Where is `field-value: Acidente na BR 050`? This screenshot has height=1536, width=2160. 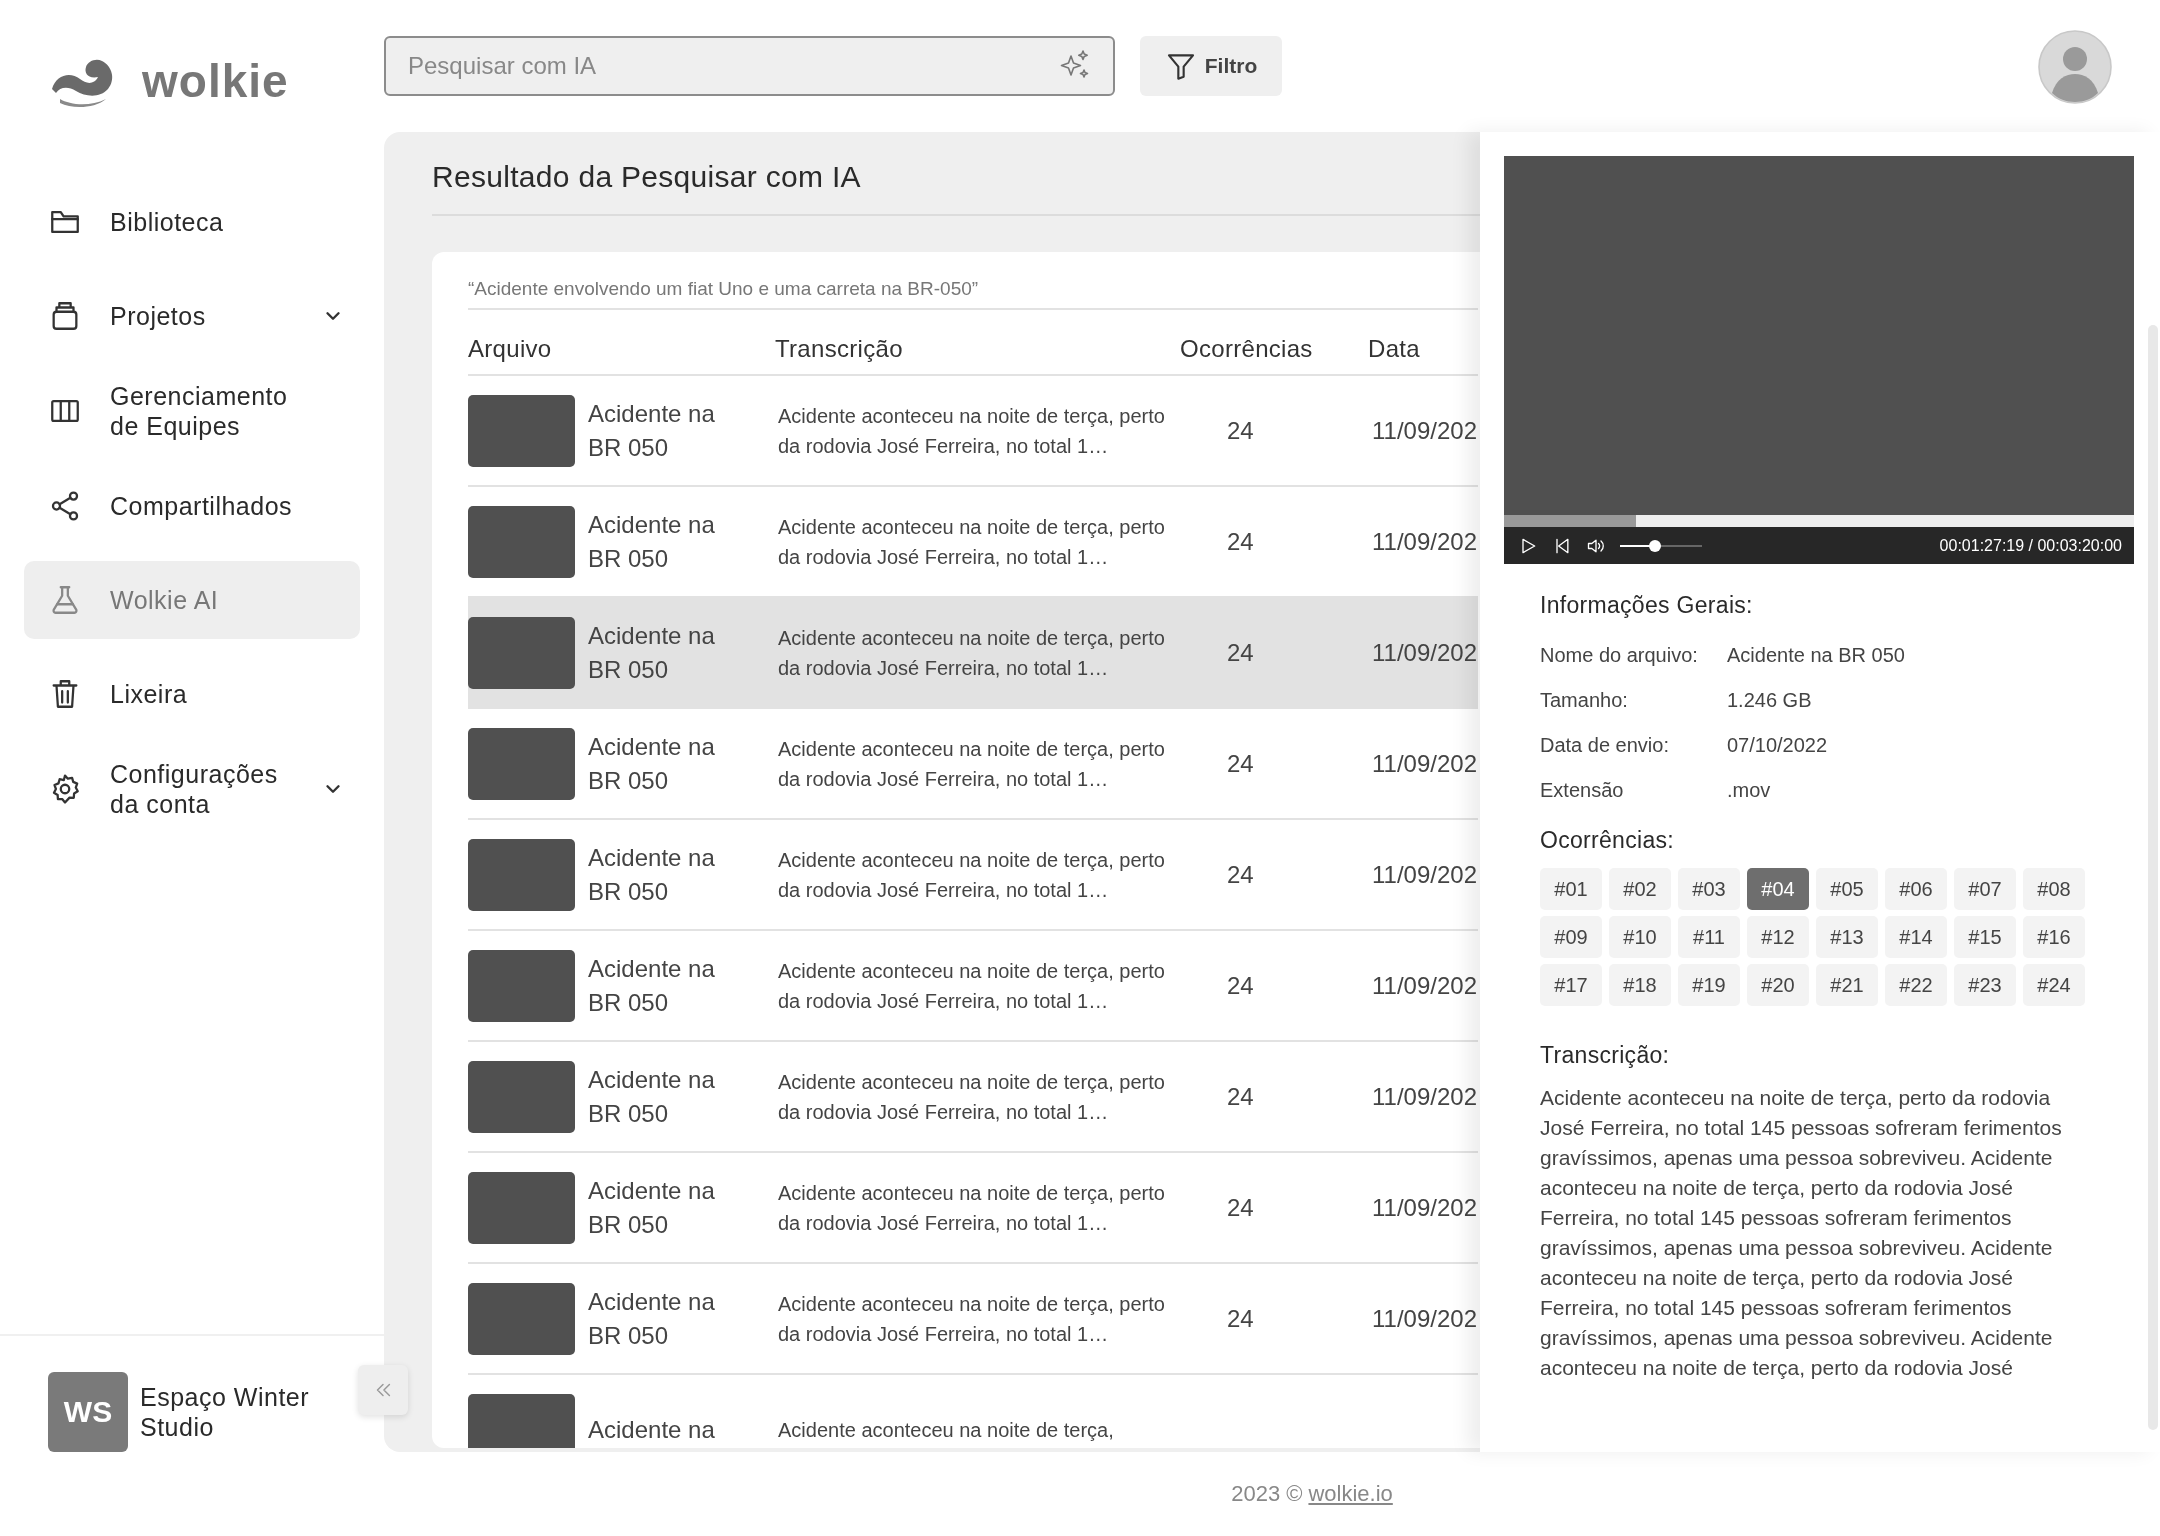 field-value: Acidente na BR 050 is located at coordinates (1816, 655).